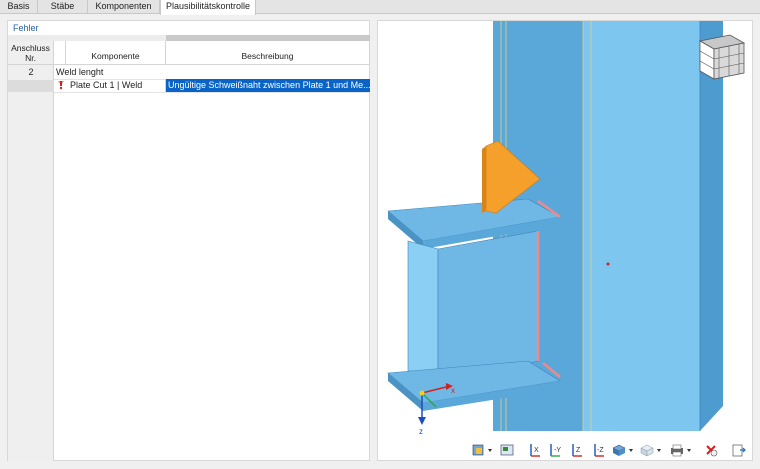 The height and width of the screenshot is (469, 760). What do you see at coordinates (422, 393) in the screenshot?
I see `axis-origin` at bounding box center [422, 393].